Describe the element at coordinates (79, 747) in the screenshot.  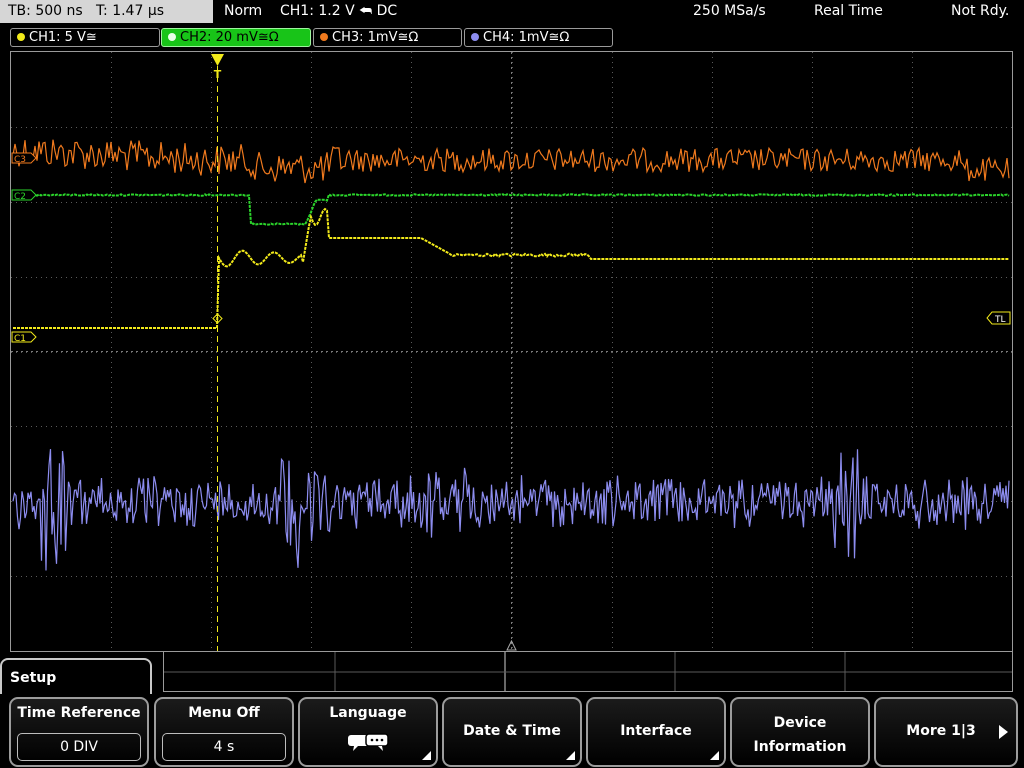
I see `time-reference-value: 0 DIV` at that location.